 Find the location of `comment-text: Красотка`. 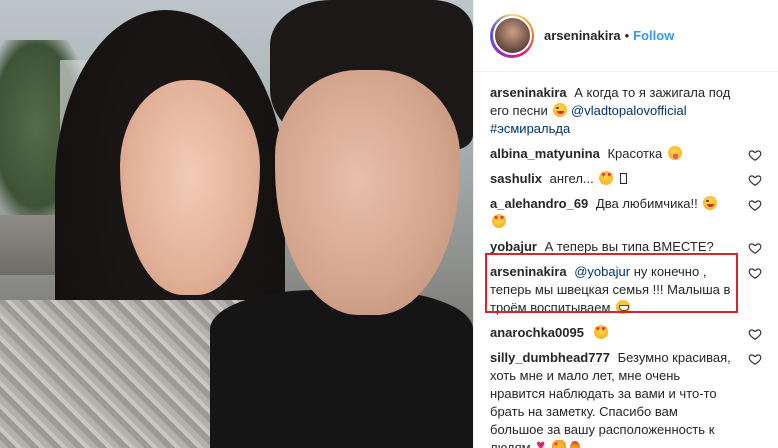

comment-text: Красотка is located at coordinates (635, 153).